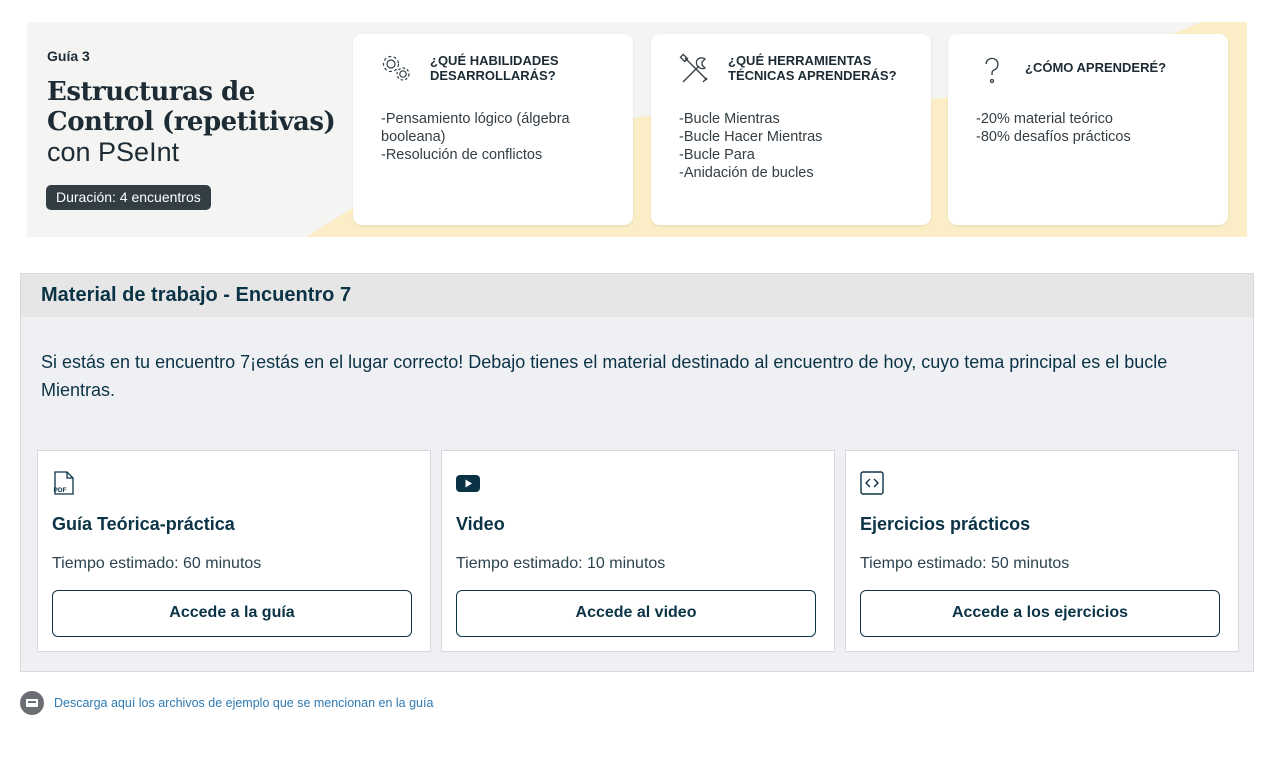  Describe the element at coordinates (872, 483) in the screenshot. I see `code-icon` at that location.